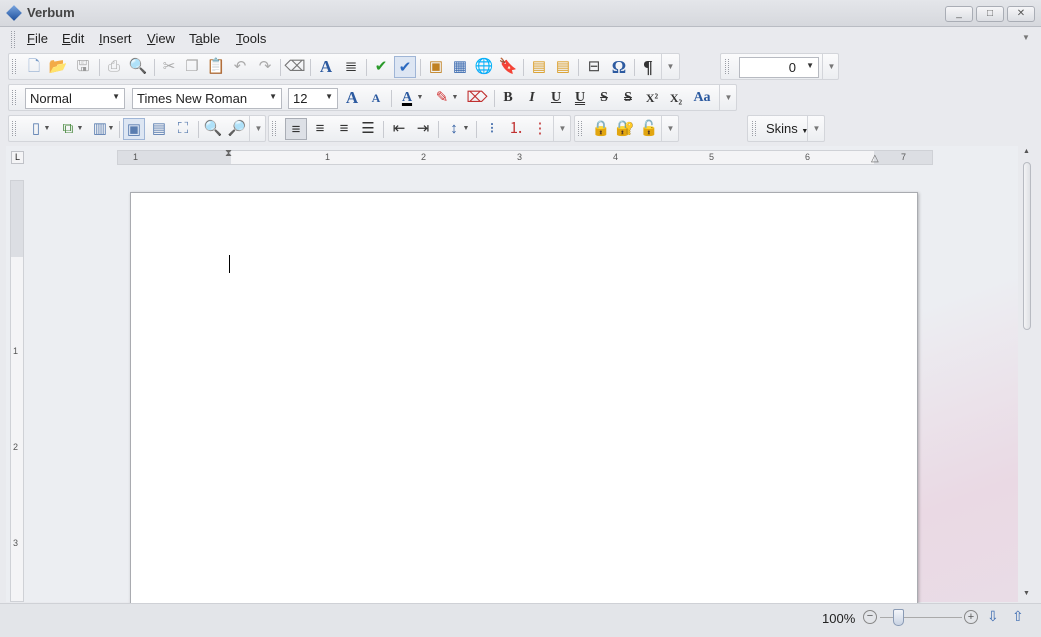 This screenshot has height=637, width=1041. What do you see at coordinates (516, 129) in the screenshot?
I see `numbering-icon: ⒈` at bounding box center [516, 129].